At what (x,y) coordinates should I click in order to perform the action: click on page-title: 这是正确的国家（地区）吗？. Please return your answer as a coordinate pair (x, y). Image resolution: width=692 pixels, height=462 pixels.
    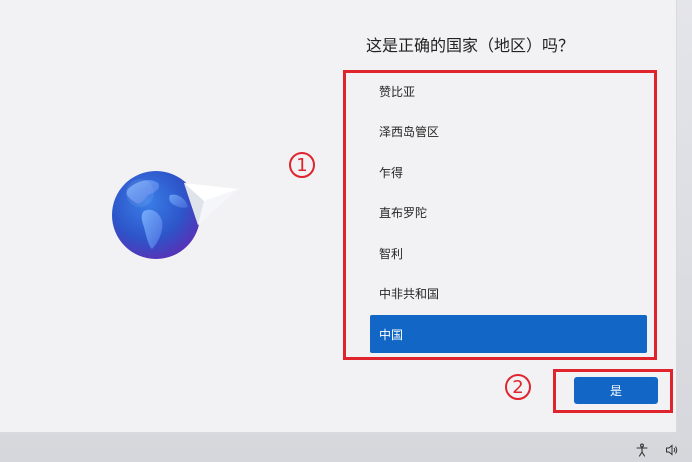
    Looking at the image, I should click on (470, 45).